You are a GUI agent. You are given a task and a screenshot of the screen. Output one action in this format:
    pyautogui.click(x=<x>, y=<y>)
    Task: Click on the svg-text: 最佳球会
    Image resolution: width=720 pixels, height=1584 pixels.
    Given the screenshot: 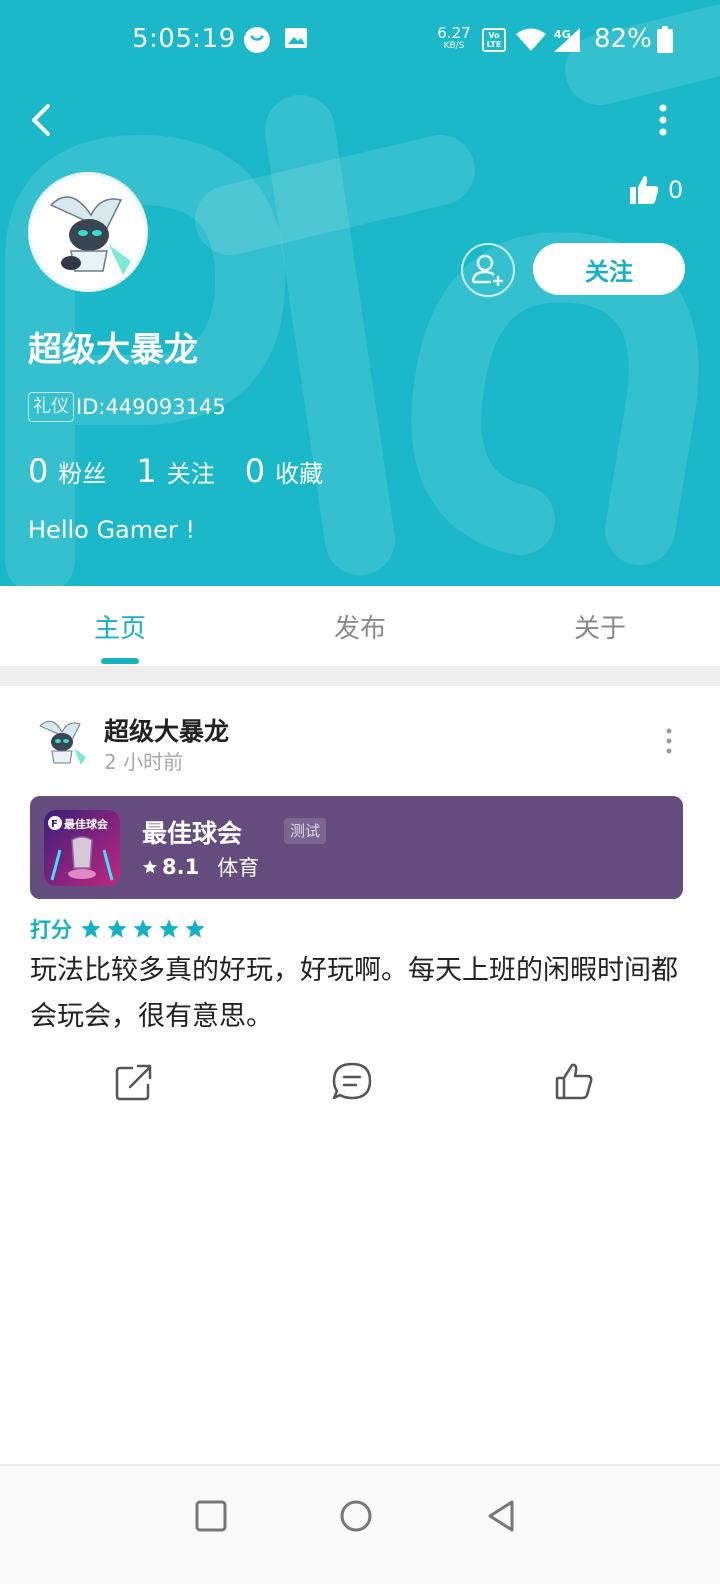 What is the action you would take?
    pyautogui.click(x=86, y=824)
    